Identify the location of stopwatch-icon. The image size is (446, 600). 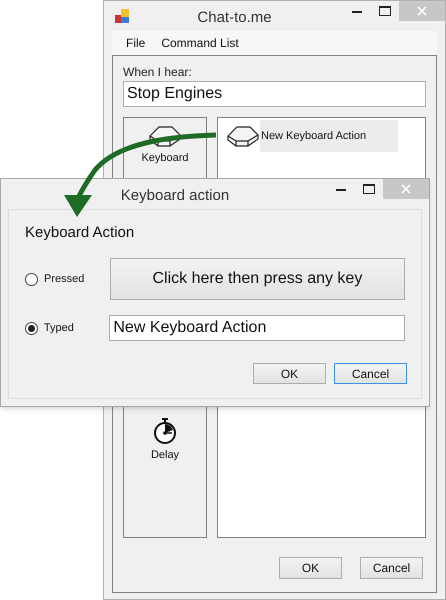
(165, 430).